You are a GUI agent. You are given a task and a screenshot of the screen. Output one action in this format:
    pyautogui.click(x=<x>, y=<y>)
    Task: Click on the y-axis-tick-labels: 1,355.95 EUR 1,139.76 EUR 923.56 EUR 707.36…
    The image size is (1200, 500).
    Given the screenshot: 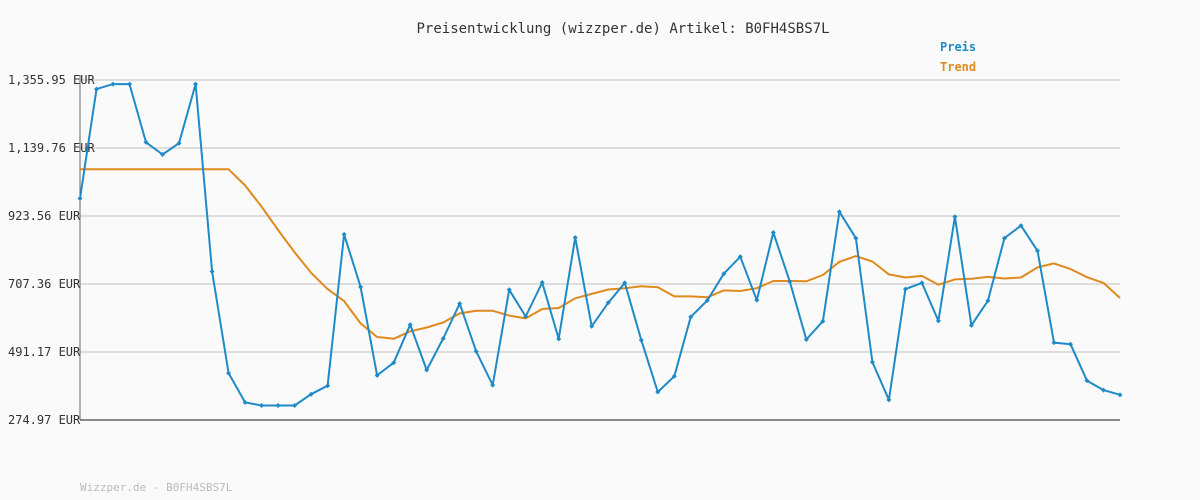 What is the action you would take?
    pyautogui.click(x=51, y=250)
    